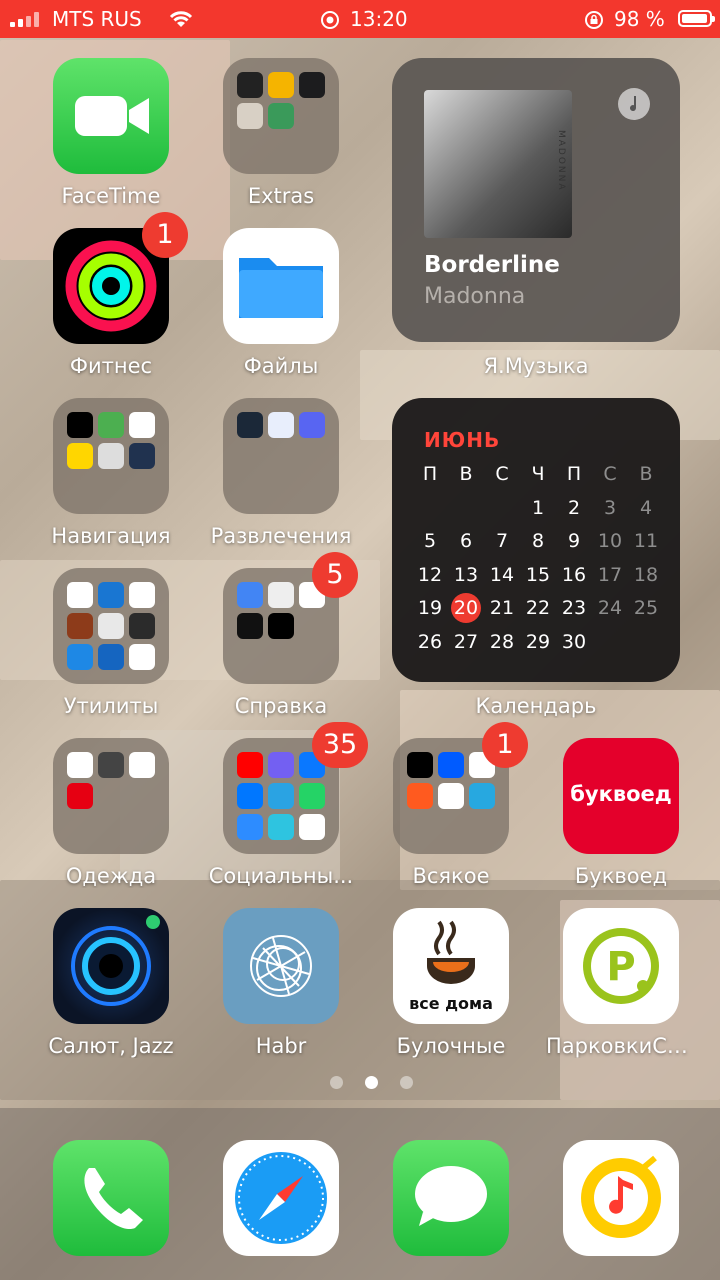 The height and width of the screenshot is (1280, 720). I want to click on app-label: Салют, Jazz, so click(111, 1046).